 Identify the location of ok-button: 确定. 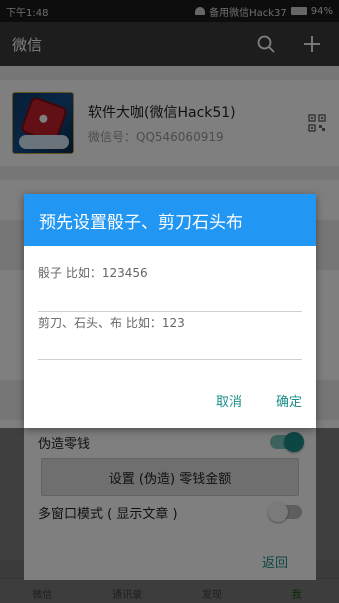
(289, 400).